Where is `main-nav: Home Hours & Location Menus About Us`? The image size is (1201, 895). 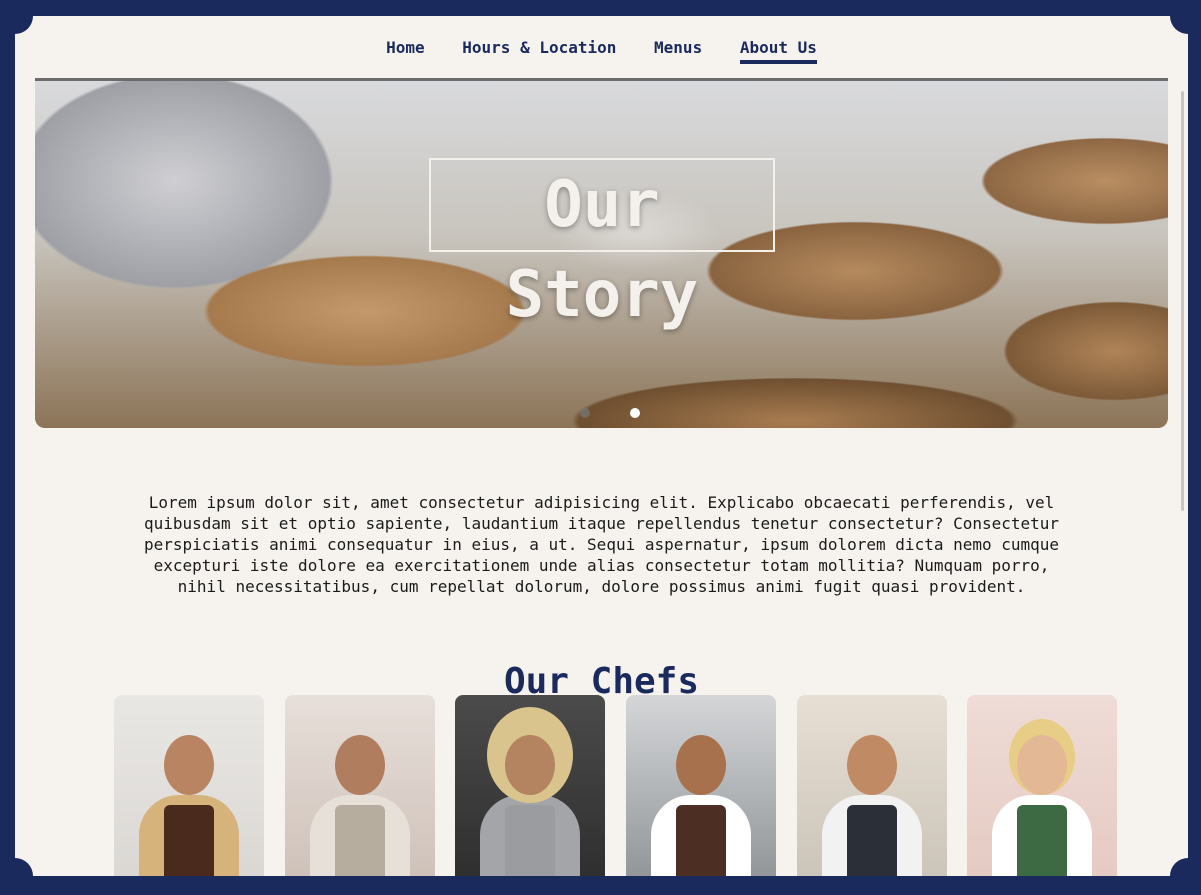
main-nav: Home Hours & Location Menus About Us is located at coordinates (601, 51).